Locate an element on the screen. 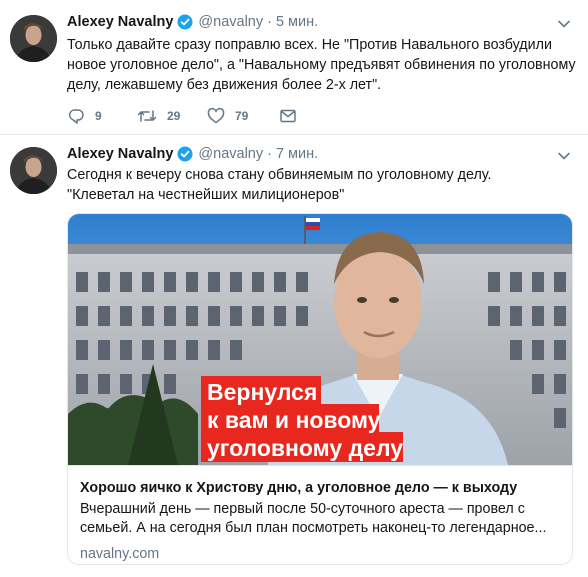 The image size is (588, 577). card-domain: navalny.com is located at coordinates (321, 554).